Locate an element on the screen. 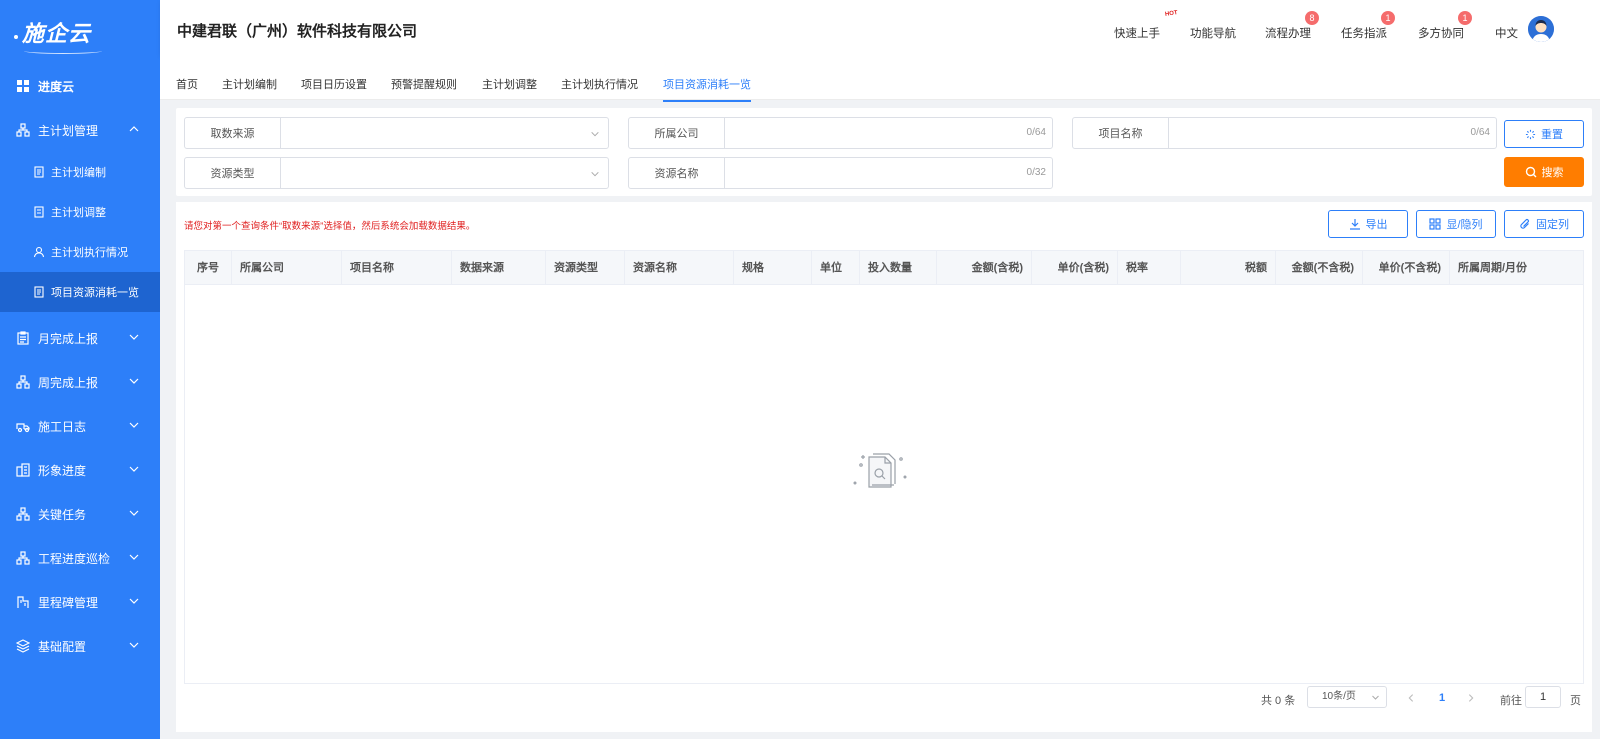  sidebar-item-schedule-cloud: 进度云 is located at coordinates (80, 86).